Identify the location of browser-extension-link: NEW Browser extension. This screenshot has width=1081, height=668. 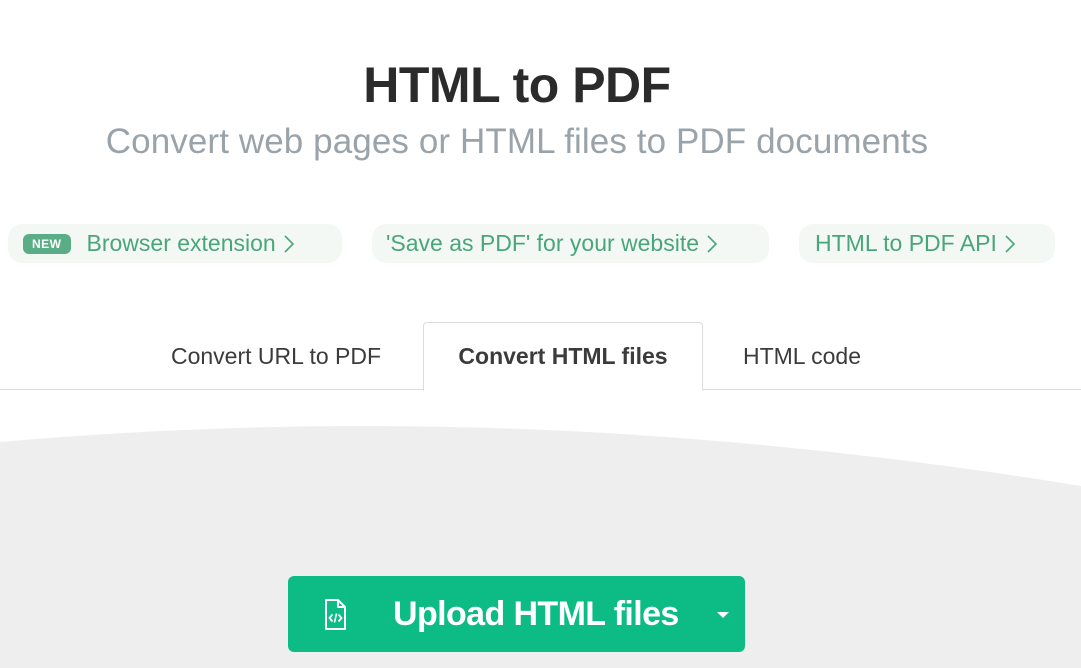
(175, 243).